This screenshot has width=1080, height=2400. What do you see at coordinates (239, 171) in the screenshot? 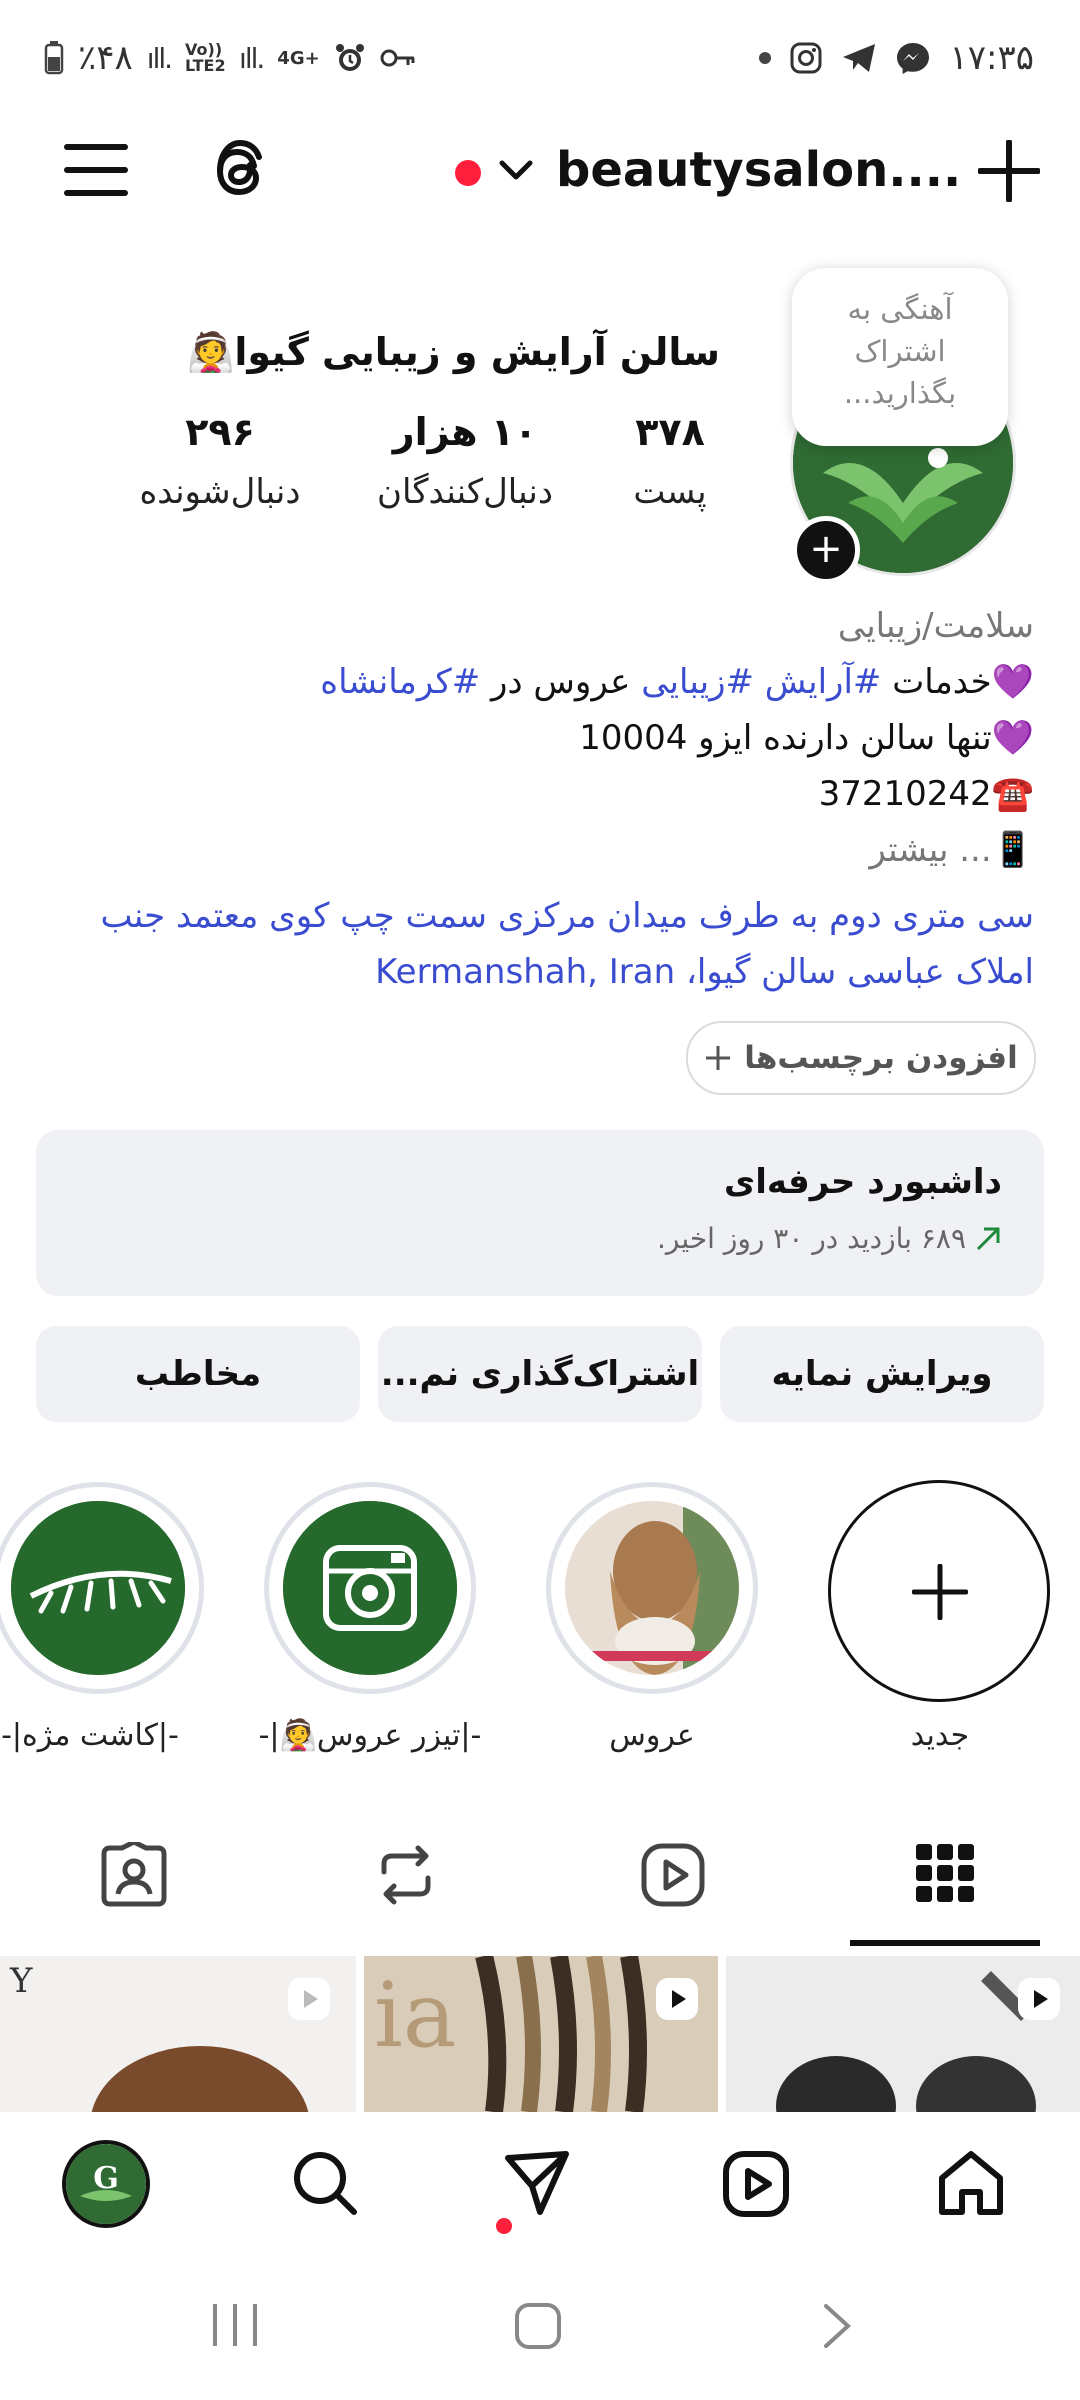
I see `threads-icon` at bounding box center [239, 171].